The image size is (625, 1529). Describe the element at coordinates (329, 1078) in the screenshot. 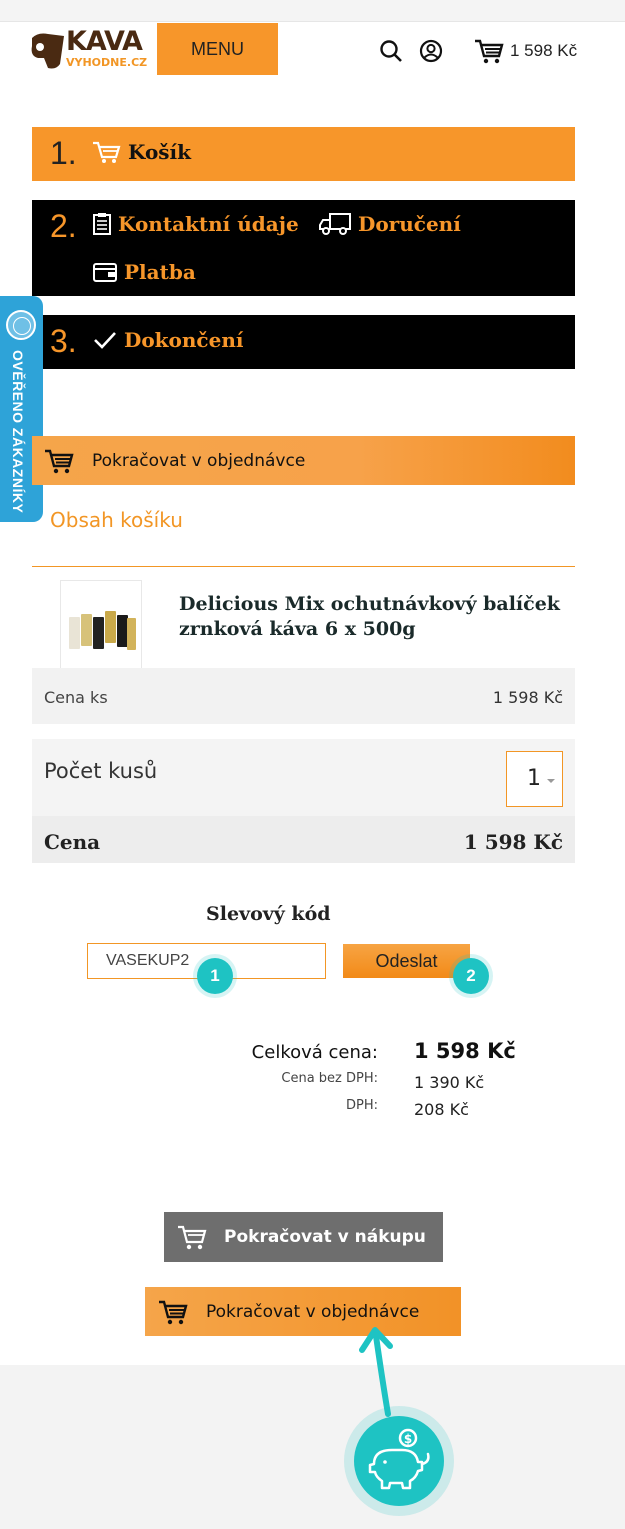

I see `price-without-vat-label: Cena bez DPH:` at that location.